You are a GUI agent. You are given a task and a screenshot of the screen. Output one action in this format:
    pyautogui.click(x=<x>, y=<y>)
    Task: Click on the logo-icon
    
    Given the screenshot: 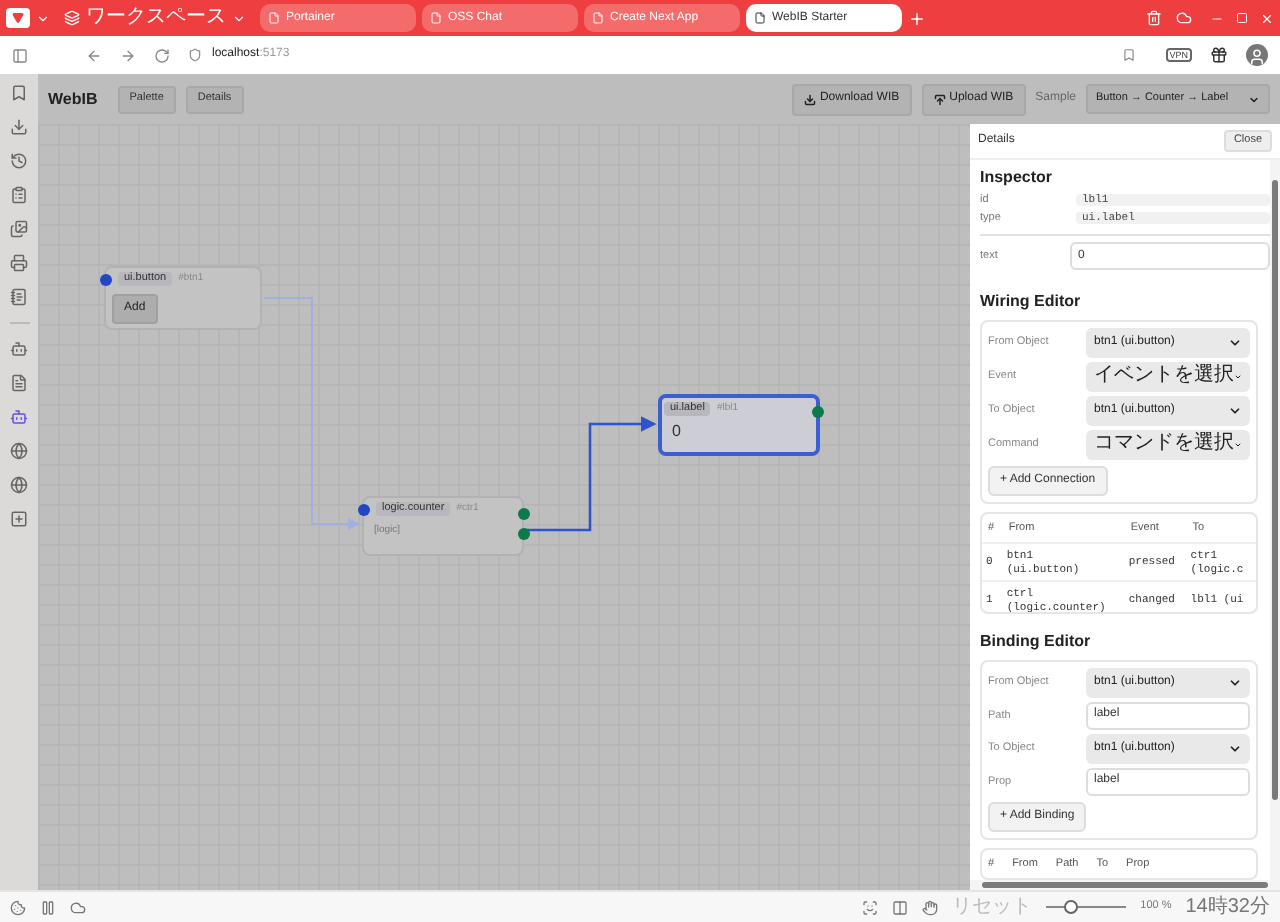 What is the action you would take?
    pyautogui.click(x=18, y=18)
    